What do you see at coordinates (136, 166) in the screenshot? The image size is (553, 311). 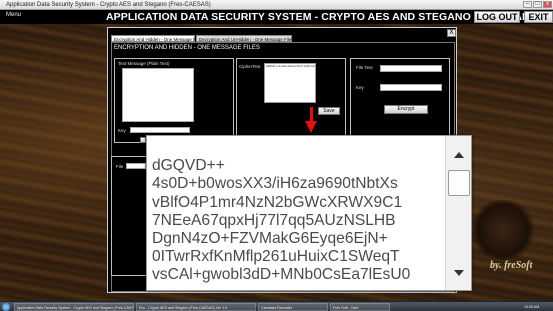 I see `file-path-input` at bounding box center [136, 166].